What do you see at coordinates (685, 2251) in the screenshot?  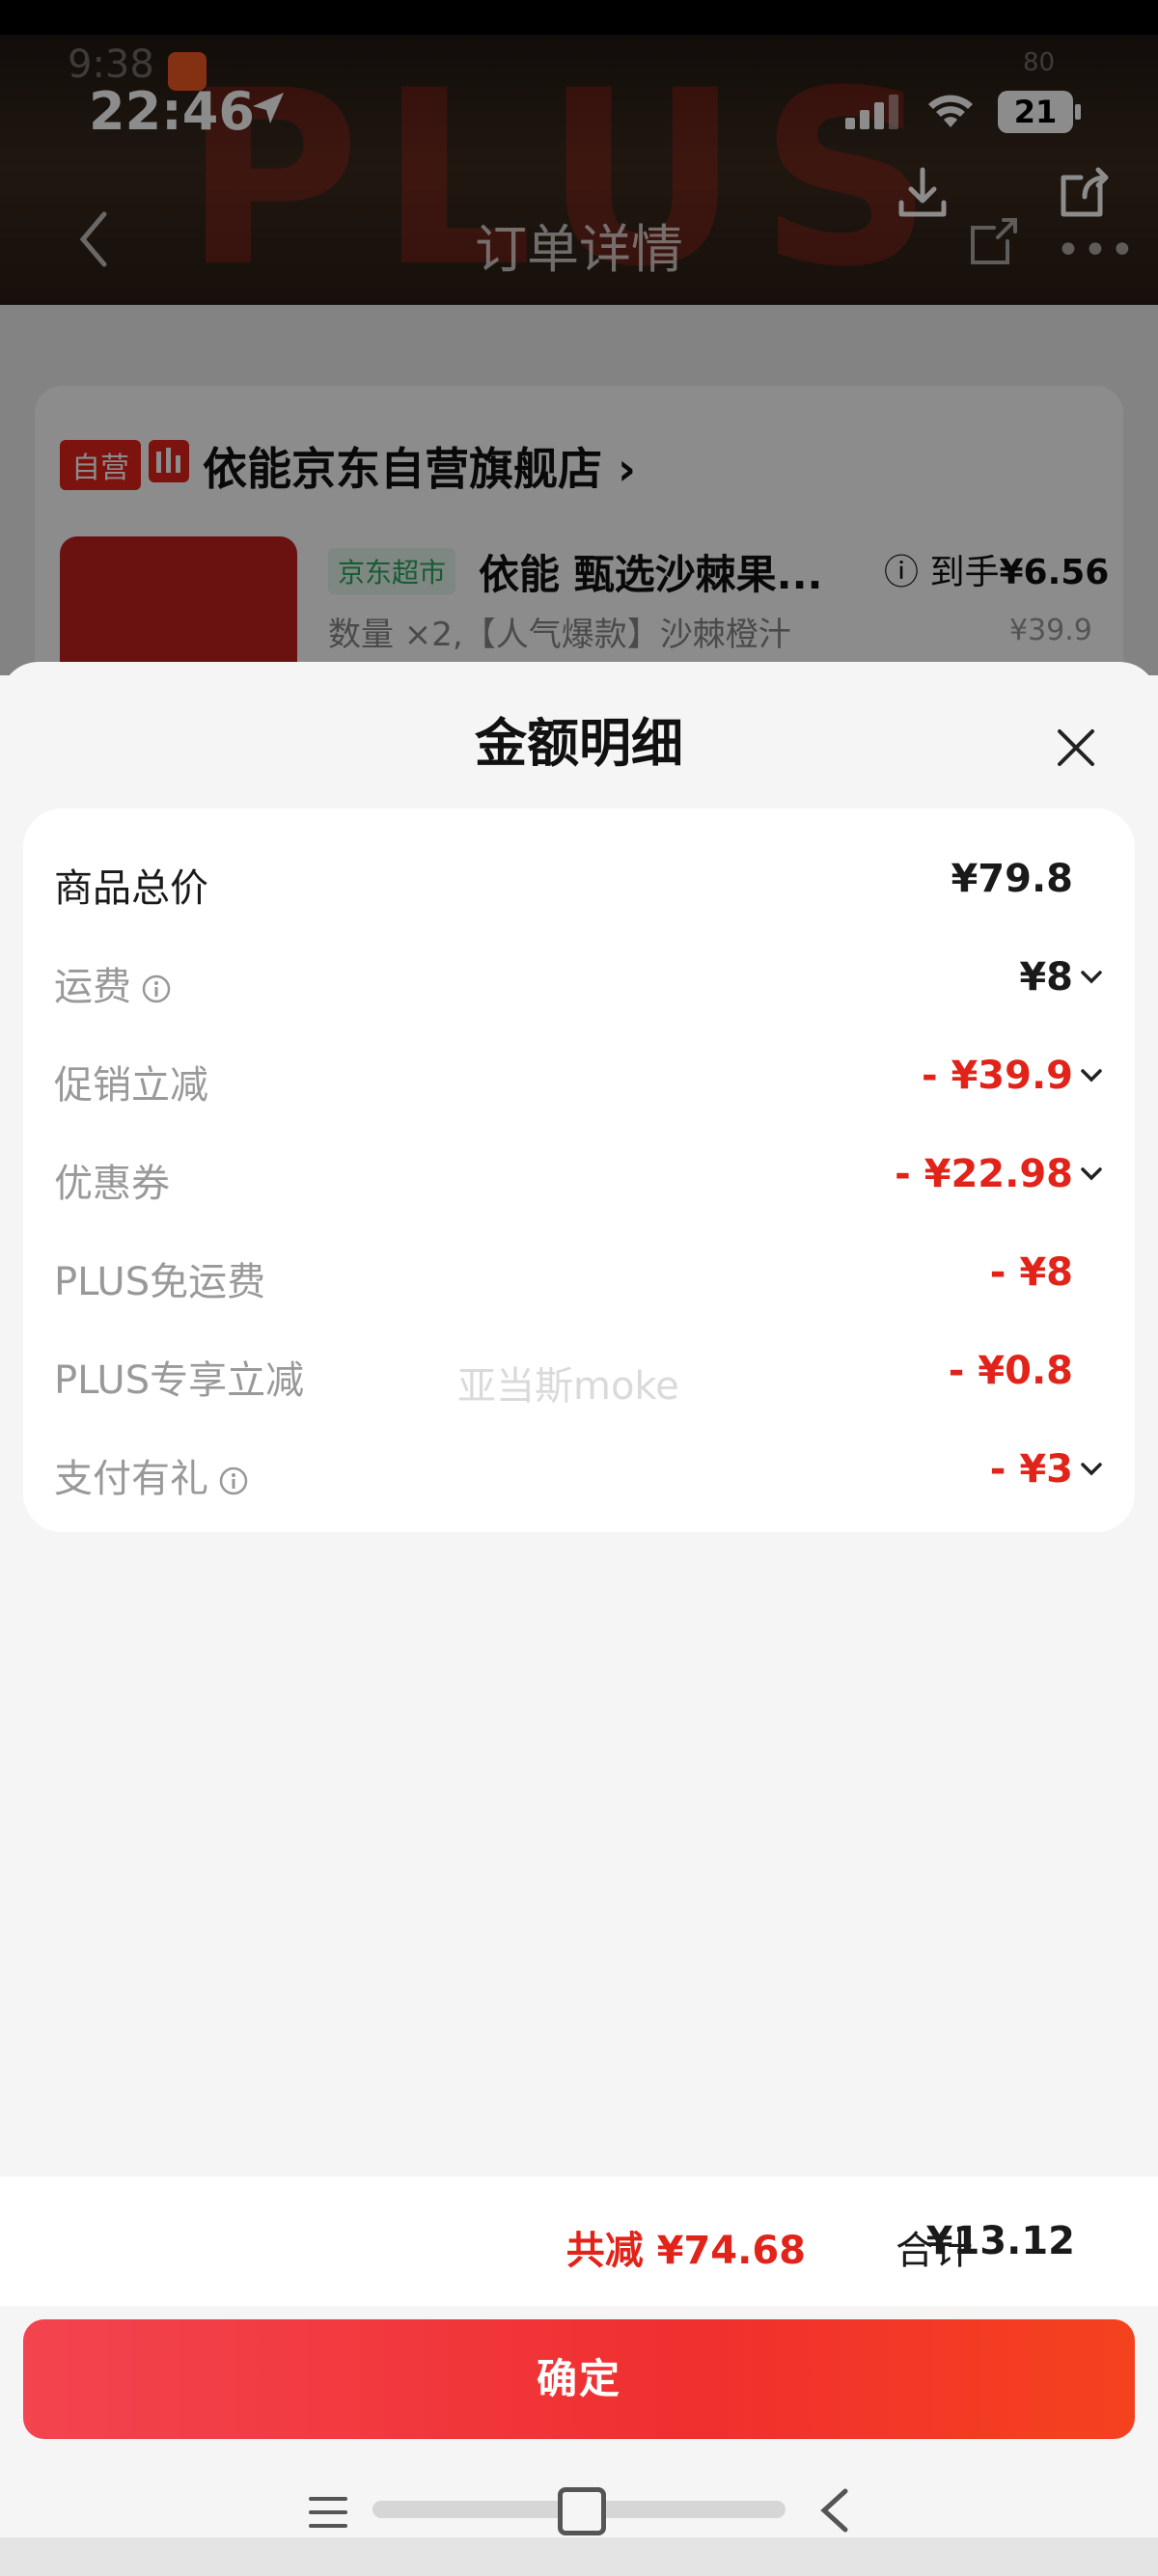 I see `total-saved: 共减 ¥74.68` at bounding box center [685, 2251].